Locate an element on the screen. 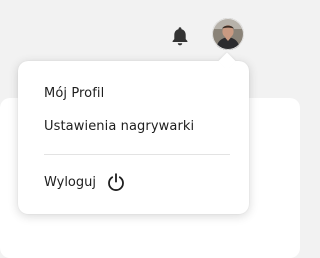 The width and height of the screenshot is (320, 258). menu-item-recorder-settings: Ustawienia nagrywarki is located at coordinates (119, 126).